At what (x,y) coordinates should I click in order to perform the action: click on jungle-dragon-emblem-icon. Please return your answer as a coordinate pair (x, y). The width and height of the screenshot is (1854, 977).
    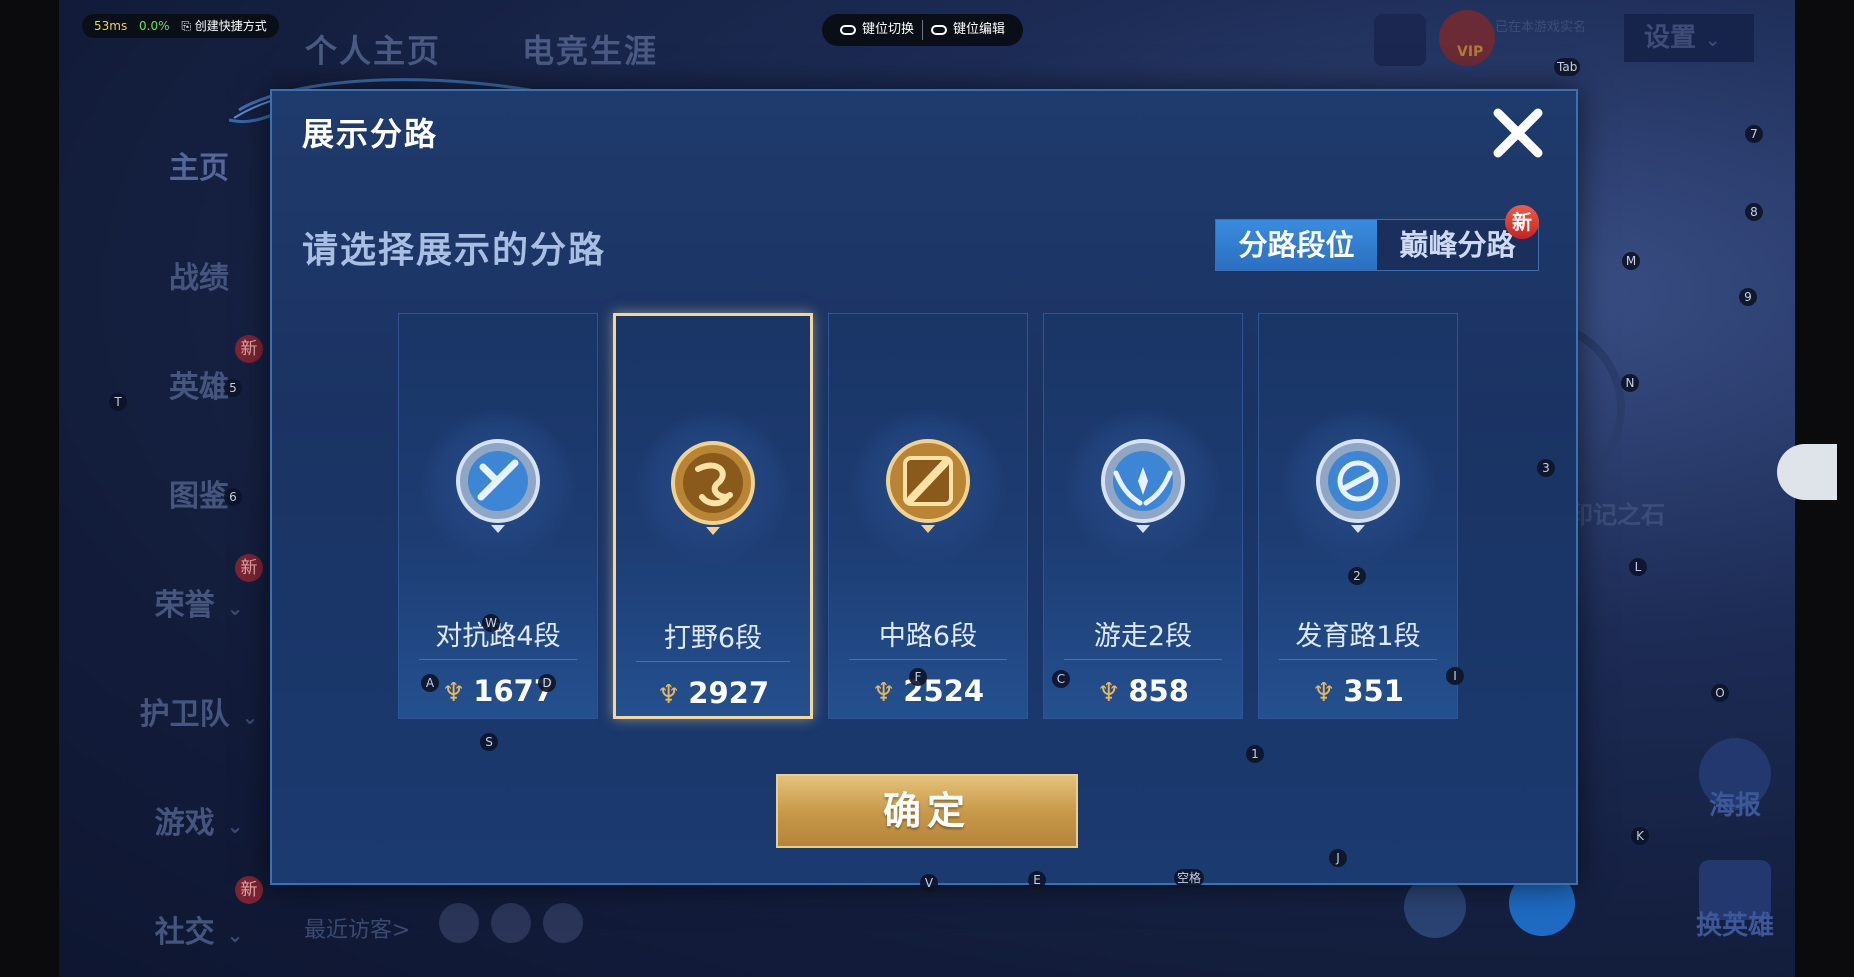
    Looking at the image, I should click on (713, 488).